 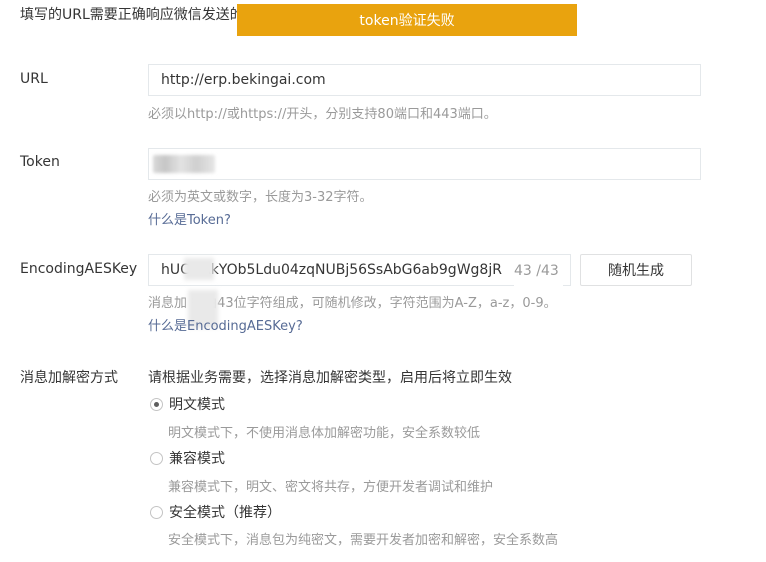 I want to click on encryption-mode-description: 请根据业务需要，选择消息加解密类型，启用后将立即生效, so click(x=330, y=378).